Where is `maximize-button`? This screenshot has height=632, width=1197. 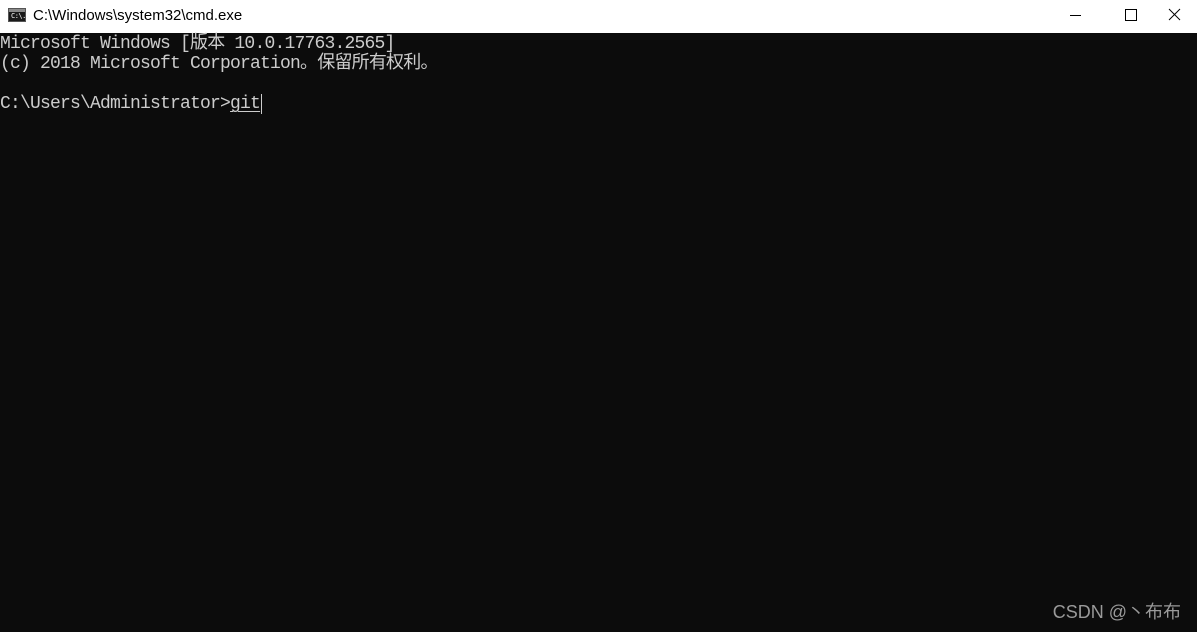
maximize-button is located at coordinates (1131, 16).